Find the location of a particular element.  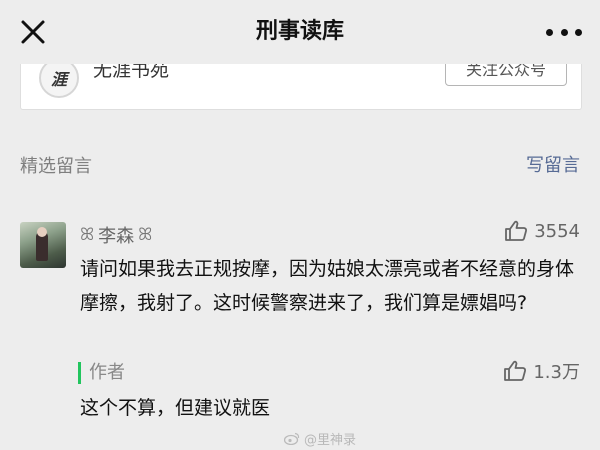

account-name: 无涯书苑 is located at coordinates (131, 72).